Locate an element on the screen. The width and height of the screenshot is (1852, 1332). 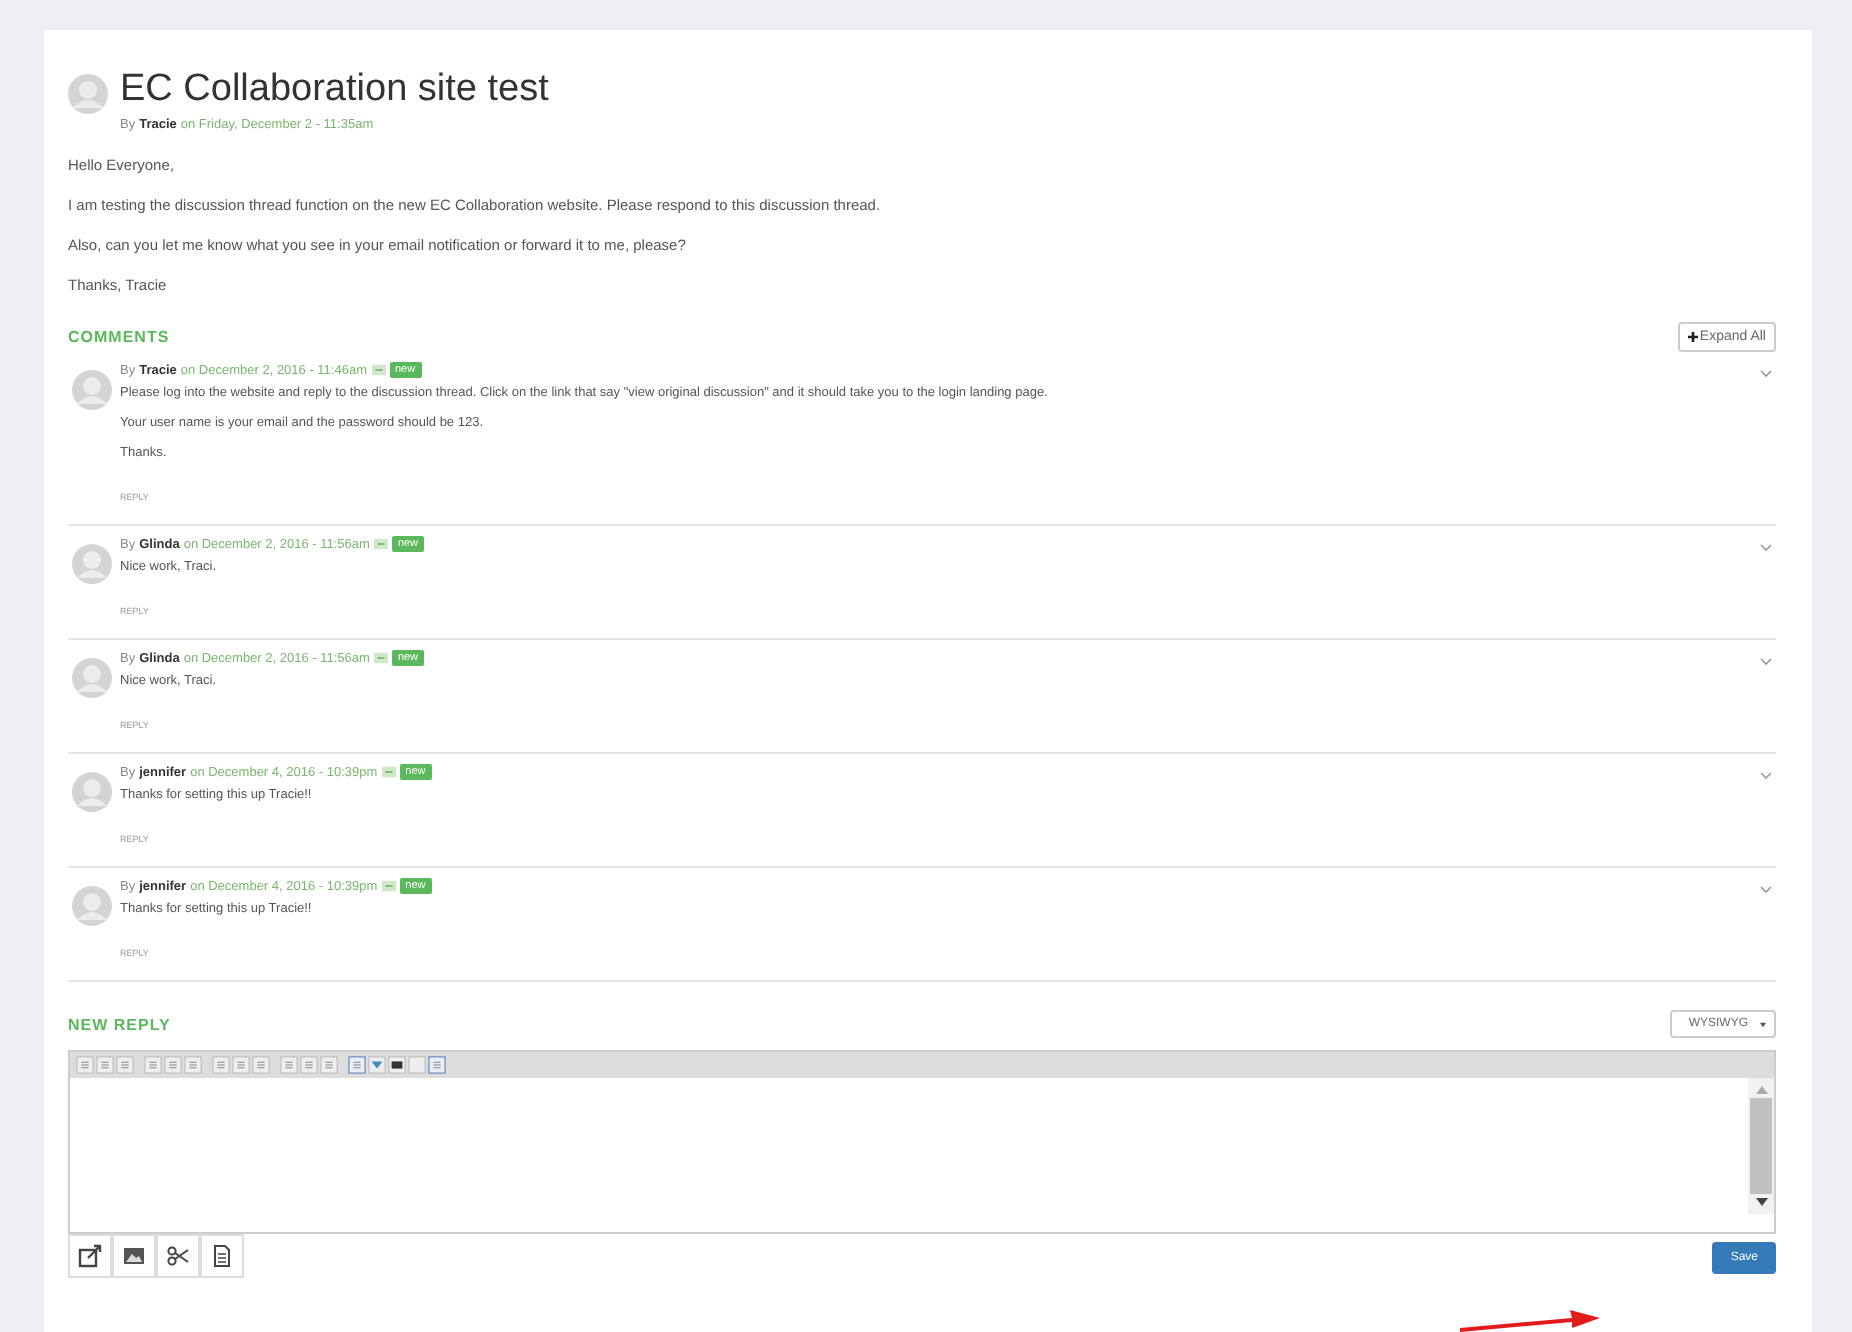
scissors-icon is located at coordinates (178, 1256).